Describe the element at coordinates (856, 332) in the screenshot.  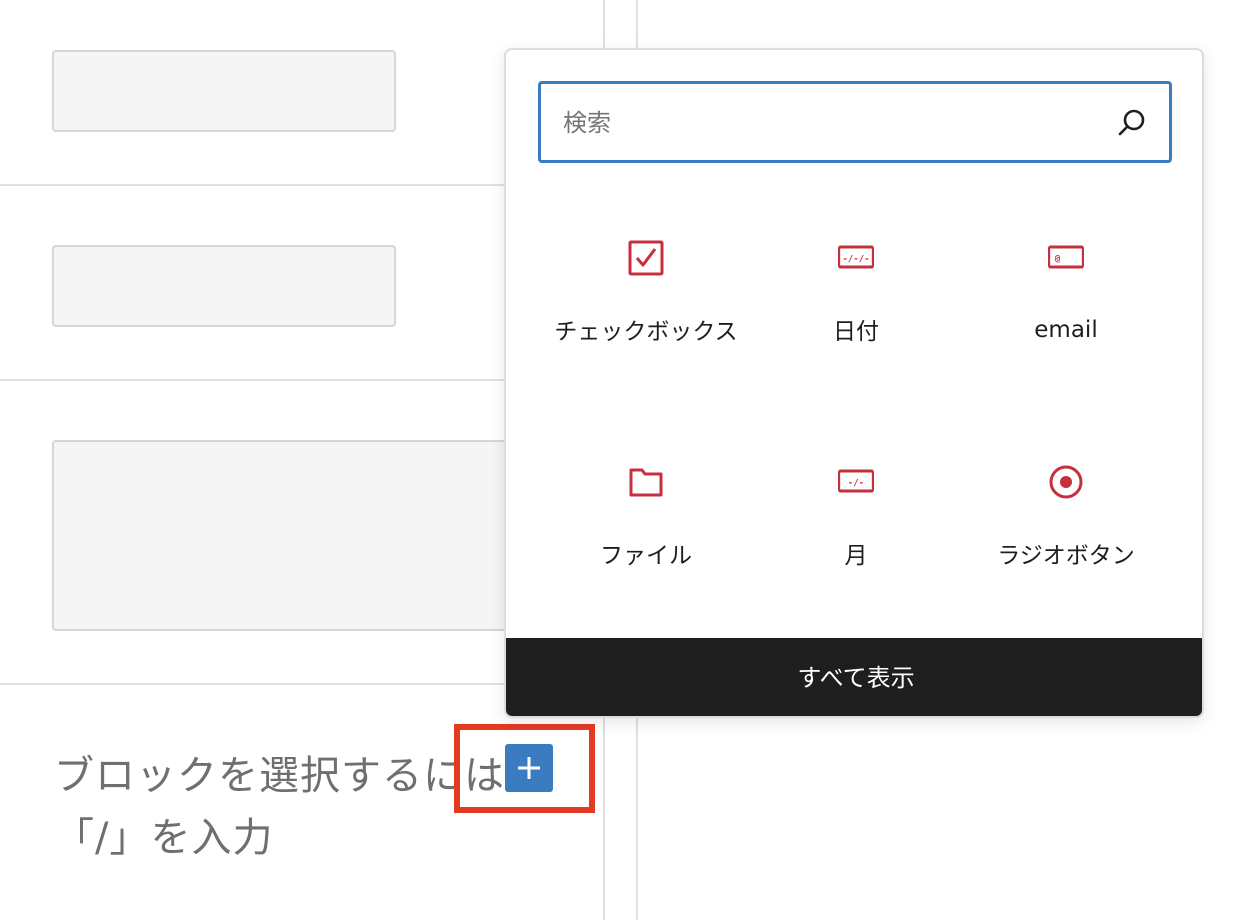
I see `block-item-label: 日付` at that location.